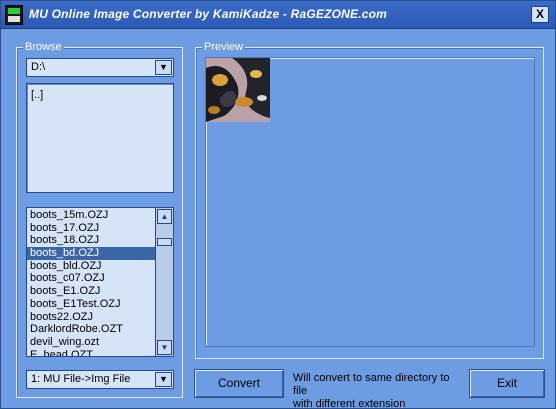  Describe the element at coordinates (91, 278) in the screenshot. I see `file-list-item: boots_c07.OZJ` at that location.